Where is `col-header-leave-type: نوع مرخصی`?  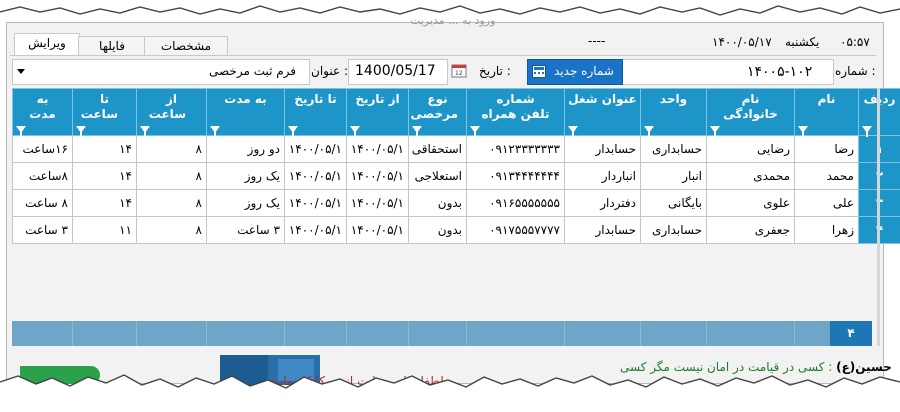 col-header-leave-type: نوع مرخصی is located at coordinates (437, 112).